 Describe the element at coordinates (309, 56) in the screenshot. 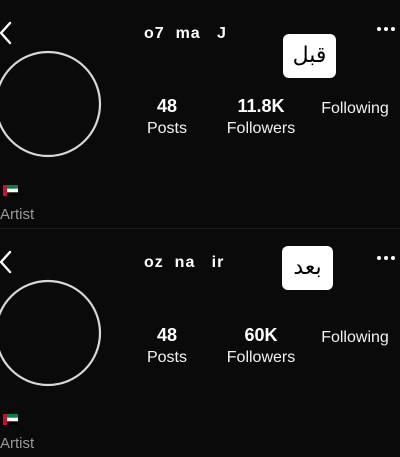

I see `before-label: قبل` at that location.